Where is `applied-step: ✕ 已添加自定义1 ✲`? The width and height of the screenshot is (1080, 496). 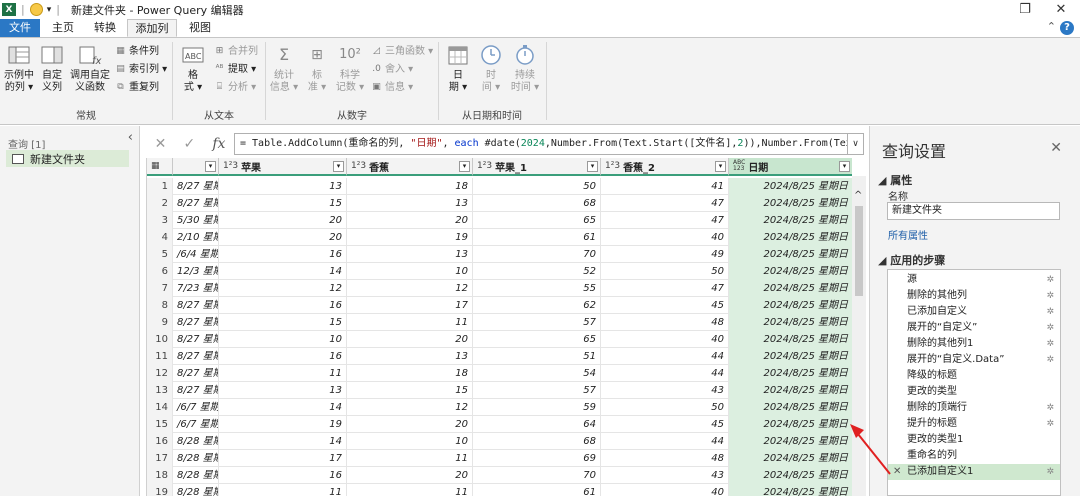
applied-step: ✕ 已添加自定义1 ✲ is located at coordinates (974, 472).